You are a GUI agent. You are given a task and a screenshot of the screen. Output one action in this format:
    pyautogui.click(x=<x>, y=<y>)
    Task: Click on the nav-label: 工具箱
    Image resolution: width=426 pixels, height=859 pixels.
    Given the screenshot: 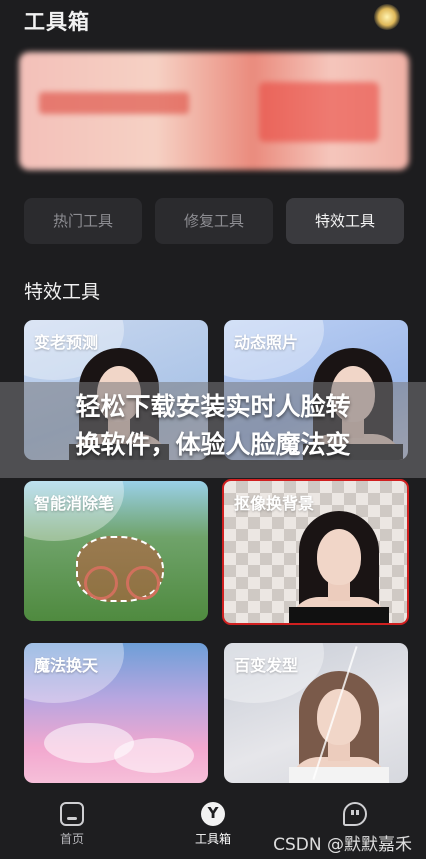 What is the action you would take?
    pyautogui.click(x=212, y=839)
    